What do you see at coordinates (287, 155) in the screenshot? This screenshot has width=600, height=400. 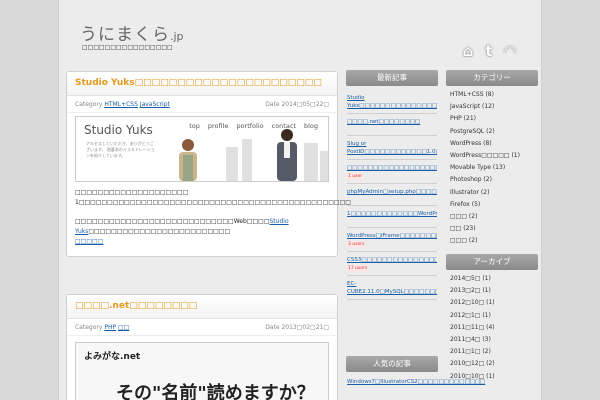 I see `man-figure` at bounding box center [287, 155].